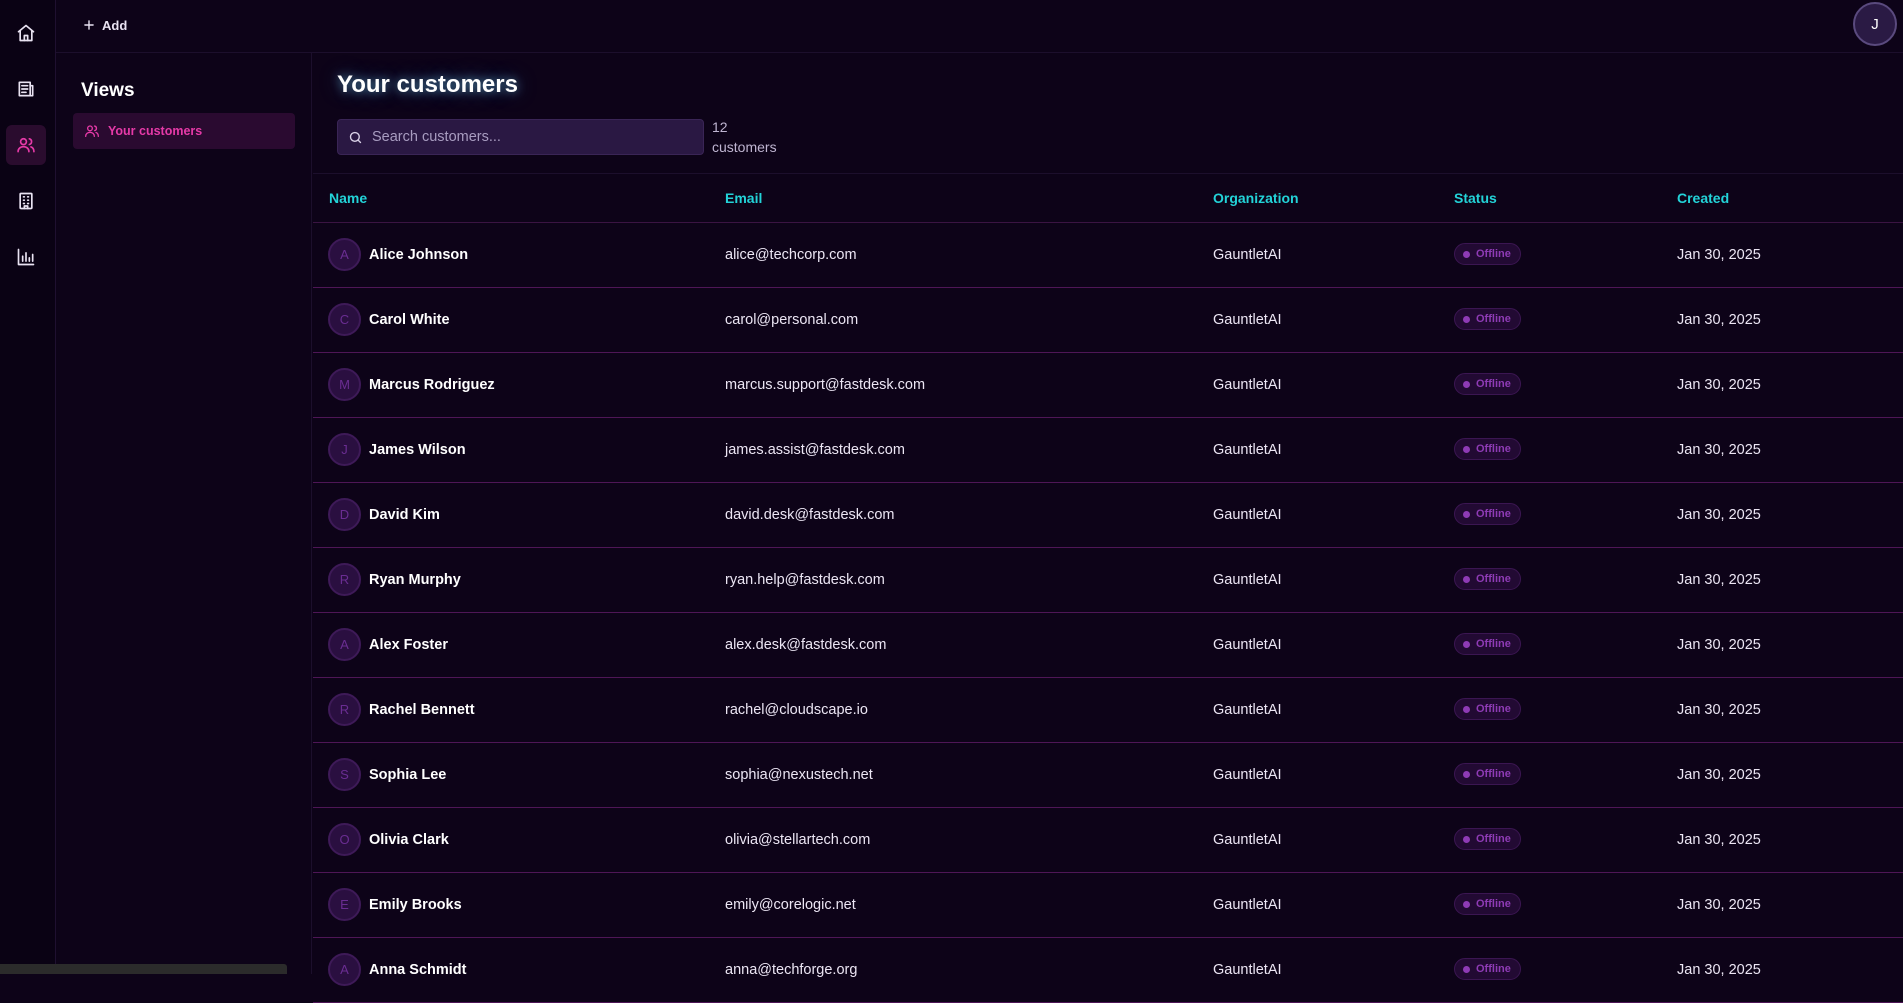 The image size is (1903, 1003). Describe the element at coordinates (104, 25) in the screenshot. I see `add-button: Add` at that location.